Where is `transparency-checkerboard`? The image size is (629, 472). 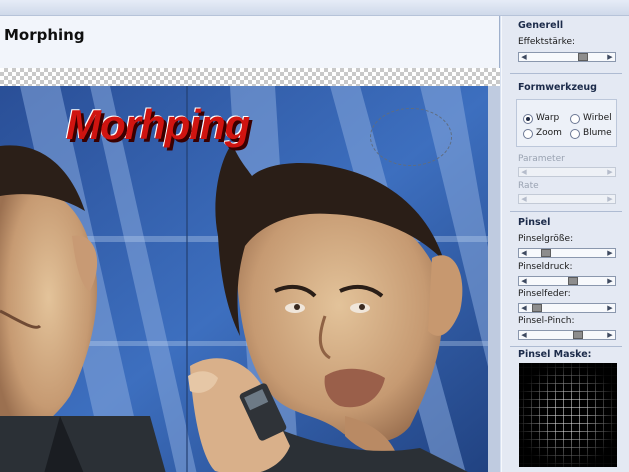
transparency-checkerboard is located at coordinates (250, 77).